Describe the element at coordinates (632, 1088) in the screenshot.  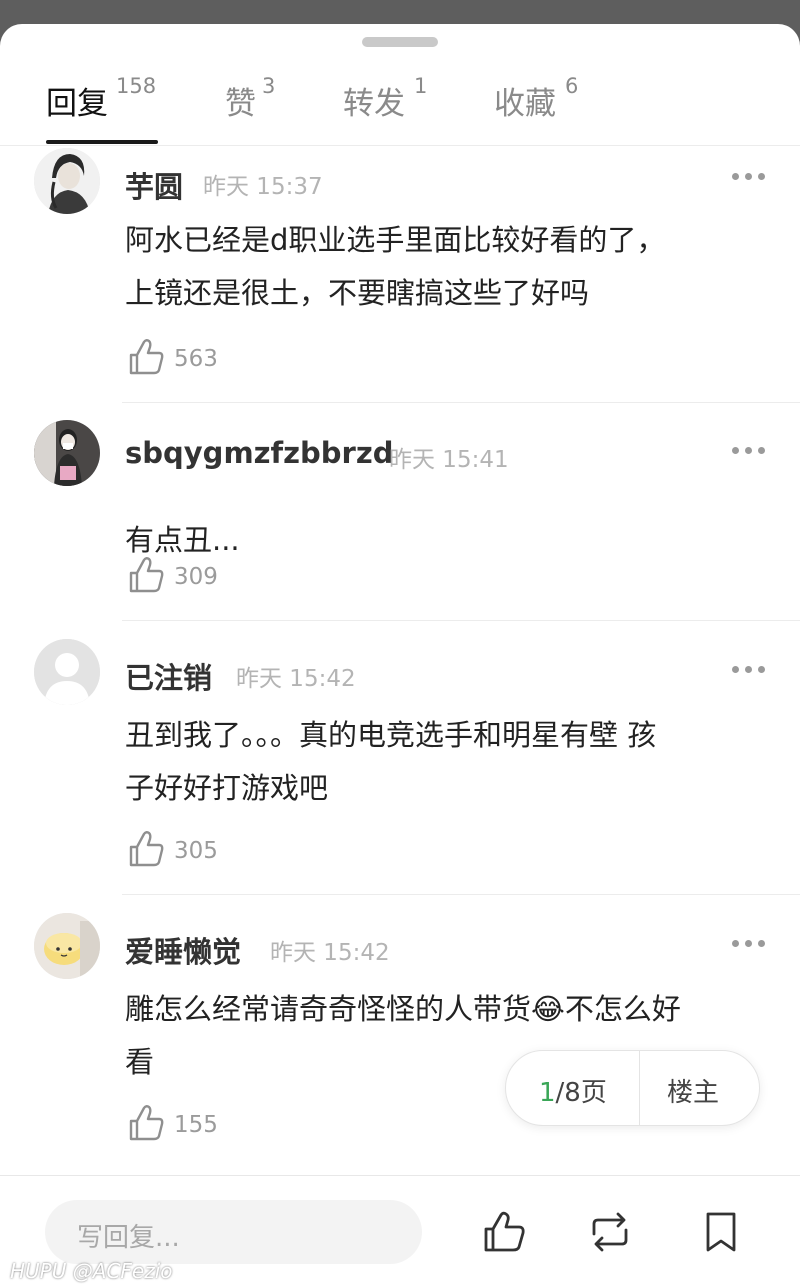
I see `page-navigator: 1/8页 楼主` at that location.